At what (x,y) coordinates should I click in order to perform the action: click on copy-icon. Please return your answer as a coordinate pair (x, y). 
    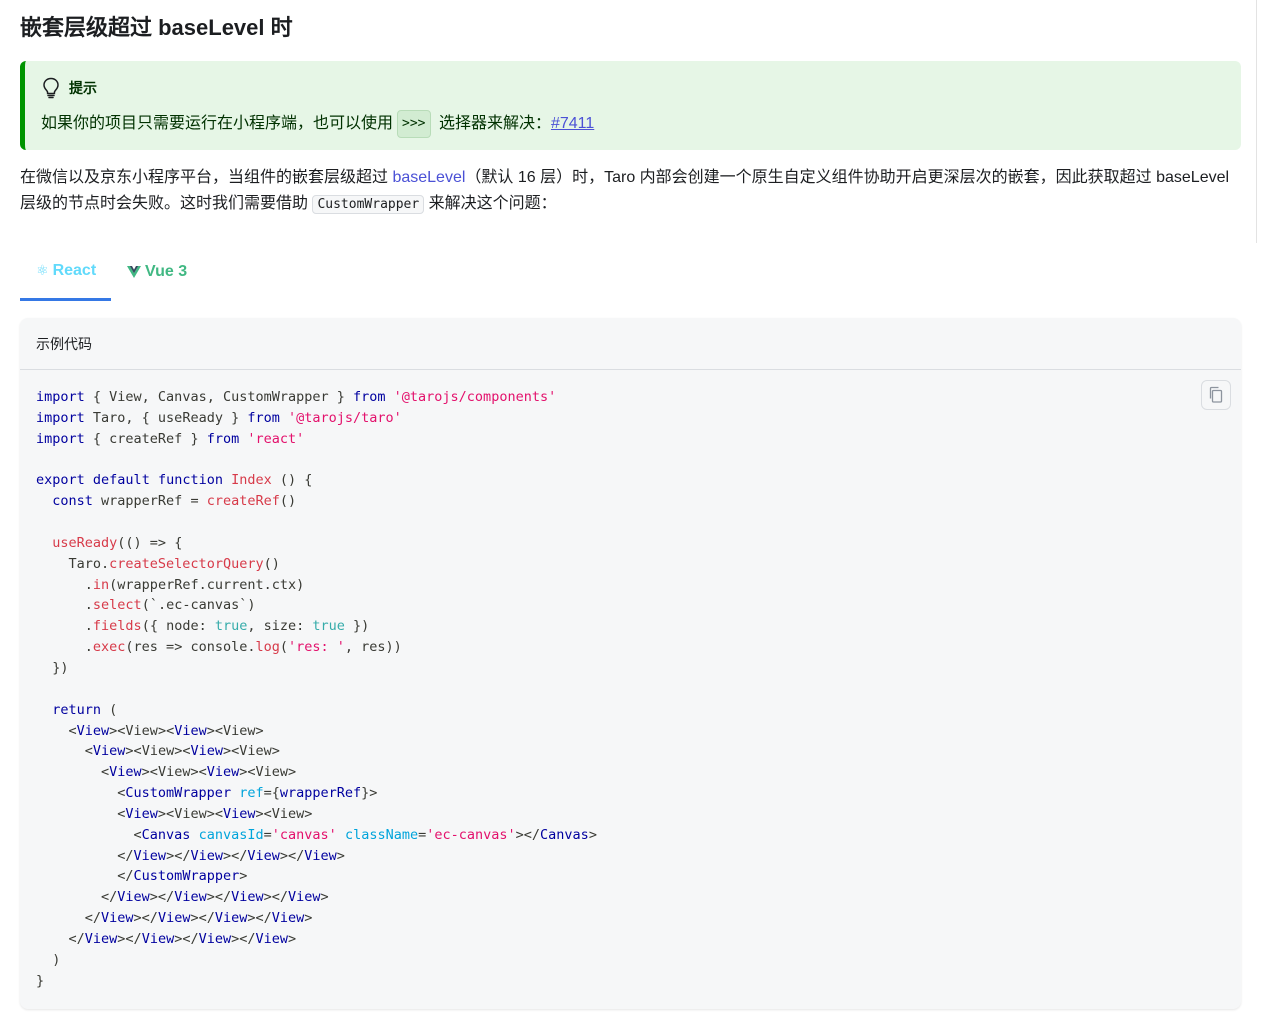
    Looking at the image, I should click on (1216, 394).